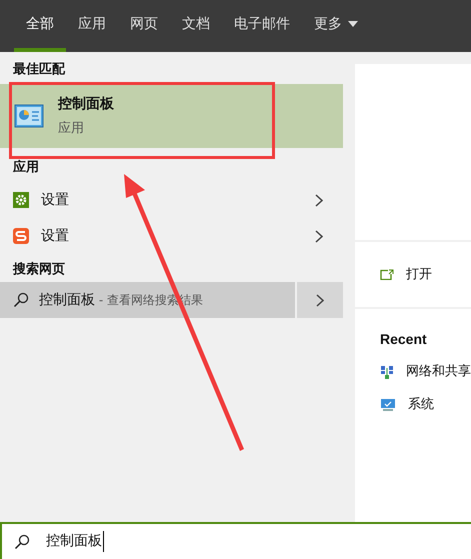 Image resolution: width=471 pixels, height=559 pixels. What do you see at coordinates (39, 70) in the screenshot?
I see `section-heading: 最佳匹配` at bounding box center [39, 70].